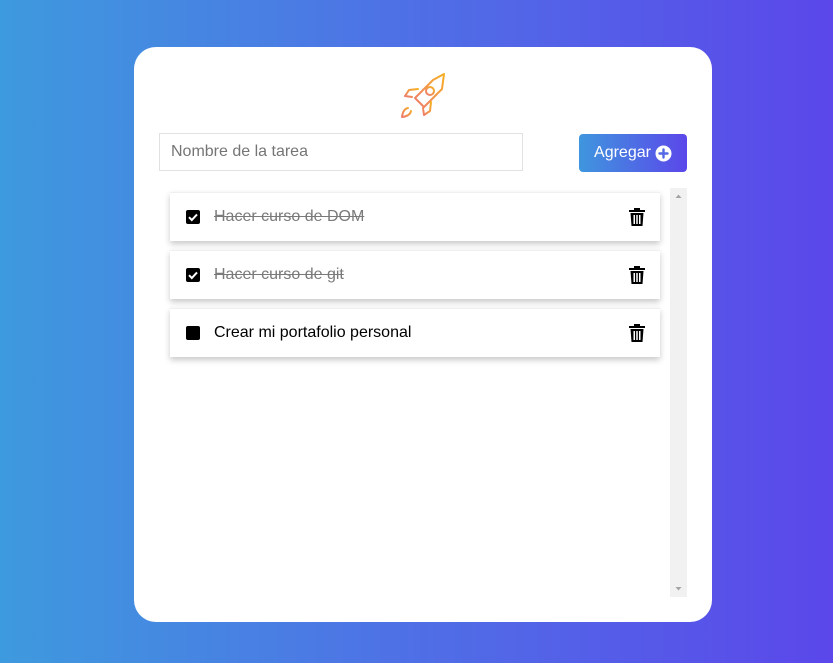  Describe the element at coordinates (423, 95) in the screenshot. I see `rocket-icon` at that location.